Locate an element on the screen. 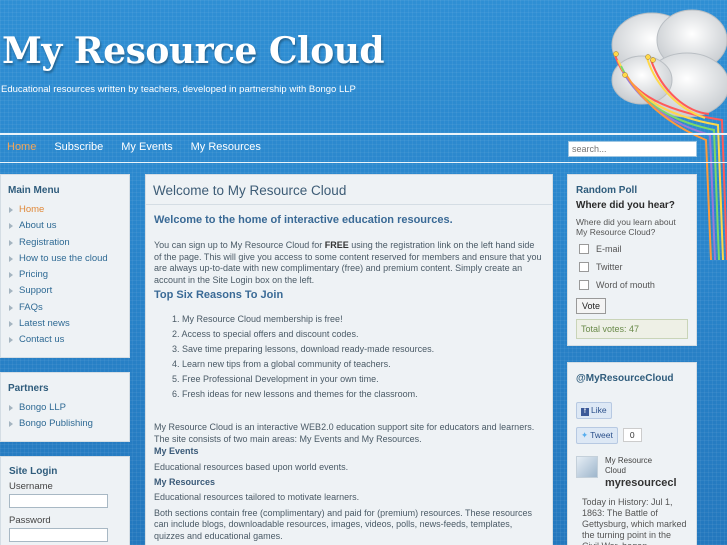  username-label: Username is located at coordinates (31, 486).